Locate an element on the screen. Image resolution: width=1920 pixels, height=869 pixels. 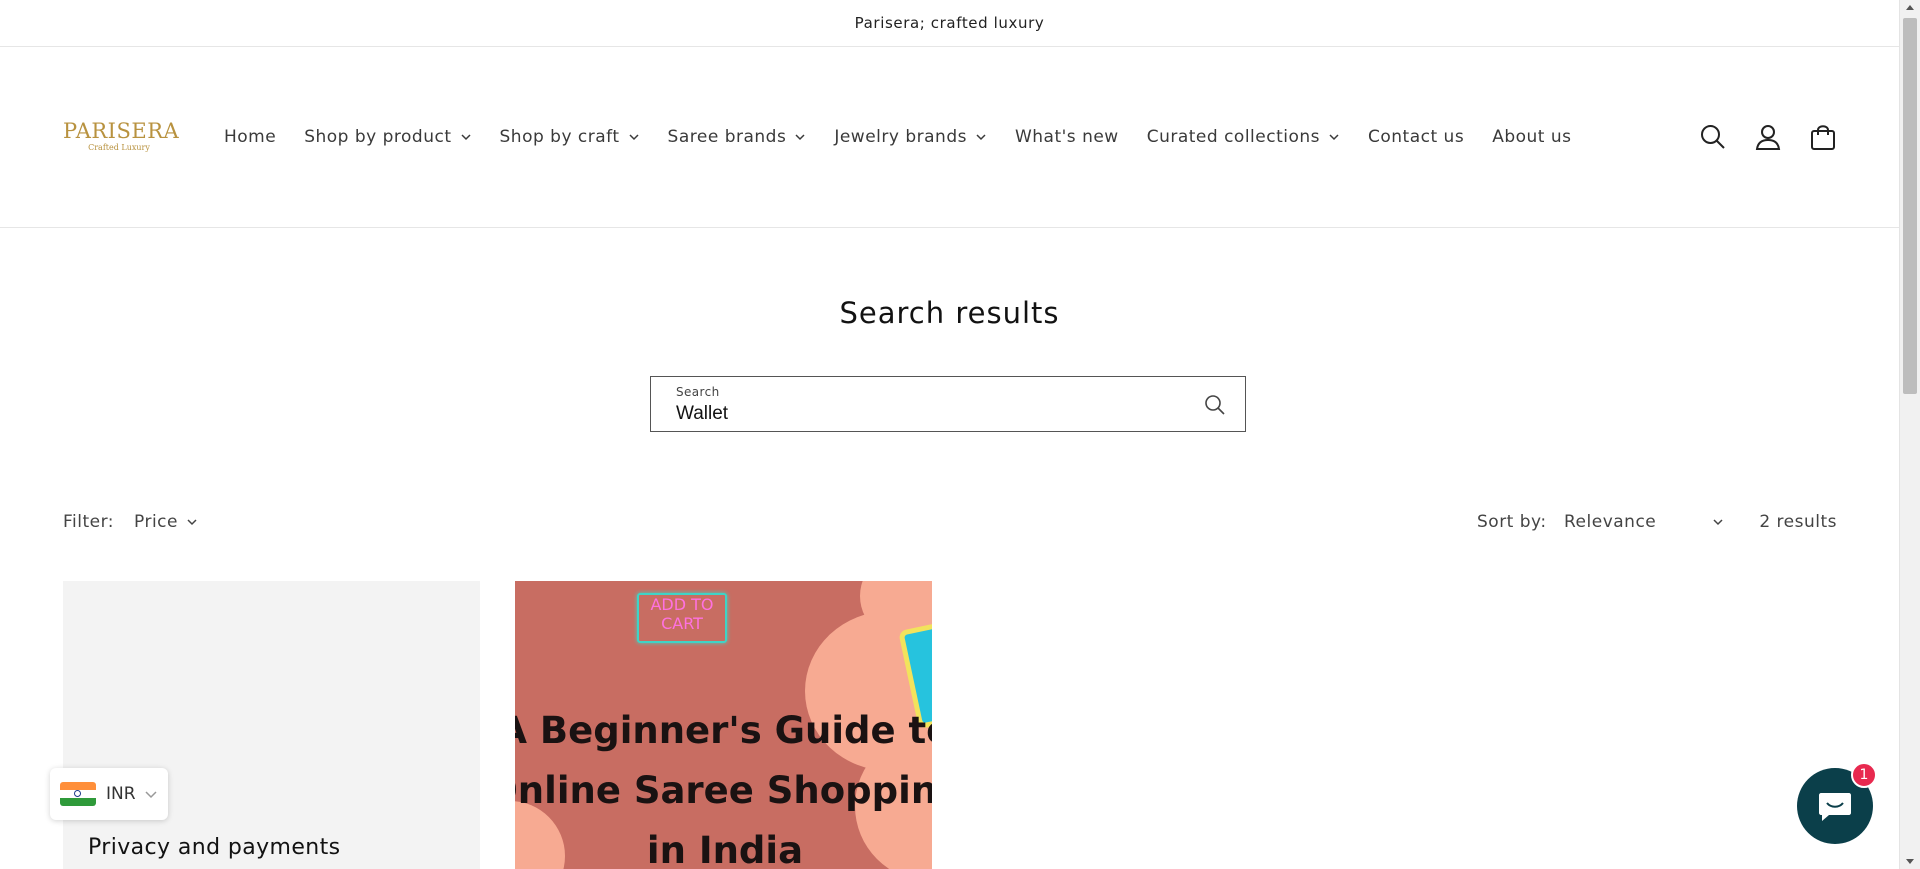
currency-selector: INR is located at coordinates (109, 794).